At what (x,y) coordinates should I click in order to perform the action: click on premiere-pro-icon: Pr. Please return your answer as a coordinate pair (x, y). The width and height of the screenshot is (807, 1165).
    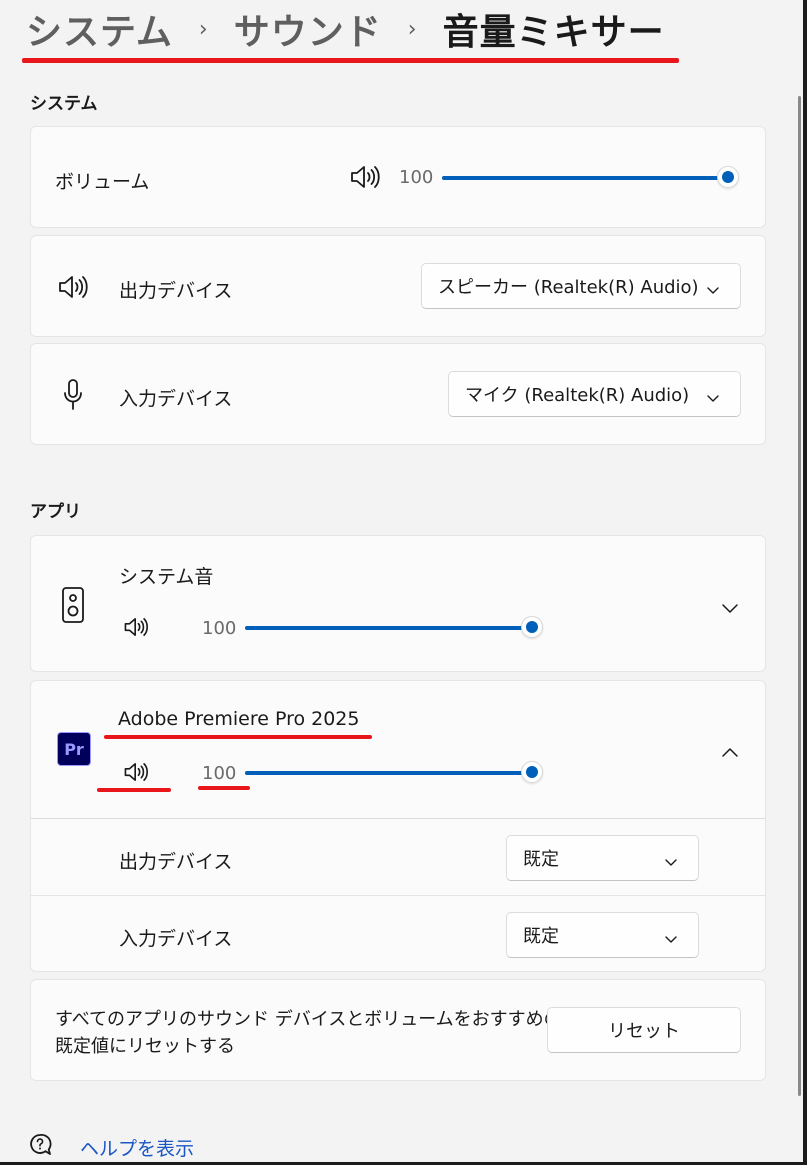
    Looking at the image, I should click on (74, 749).